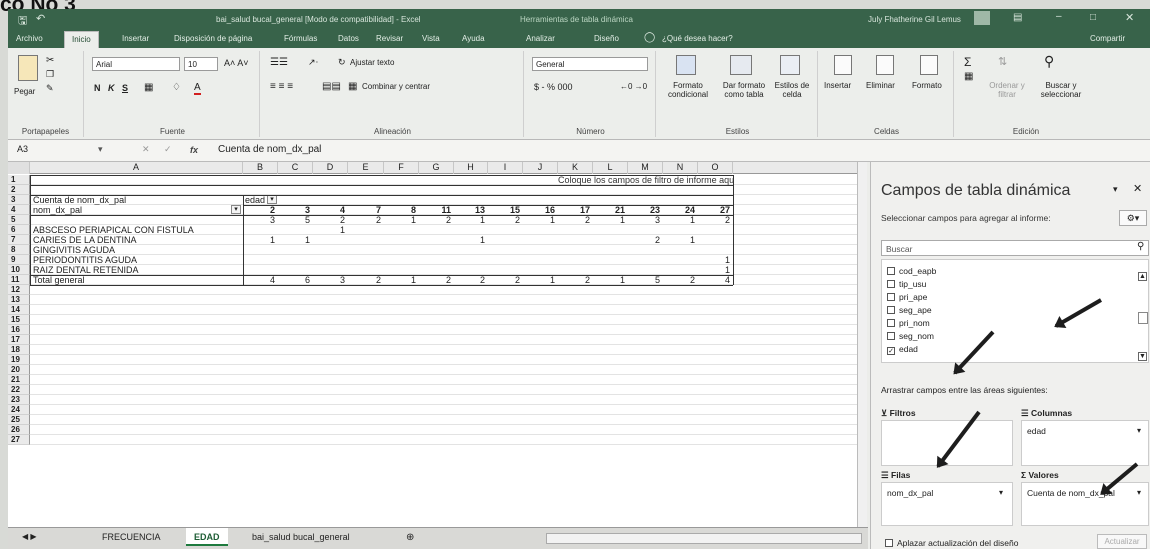 This screenshot has width=1150, height=549. Describe the element at coordinates (401, 168) in the screenshot. I see `column-header: F` at that location.